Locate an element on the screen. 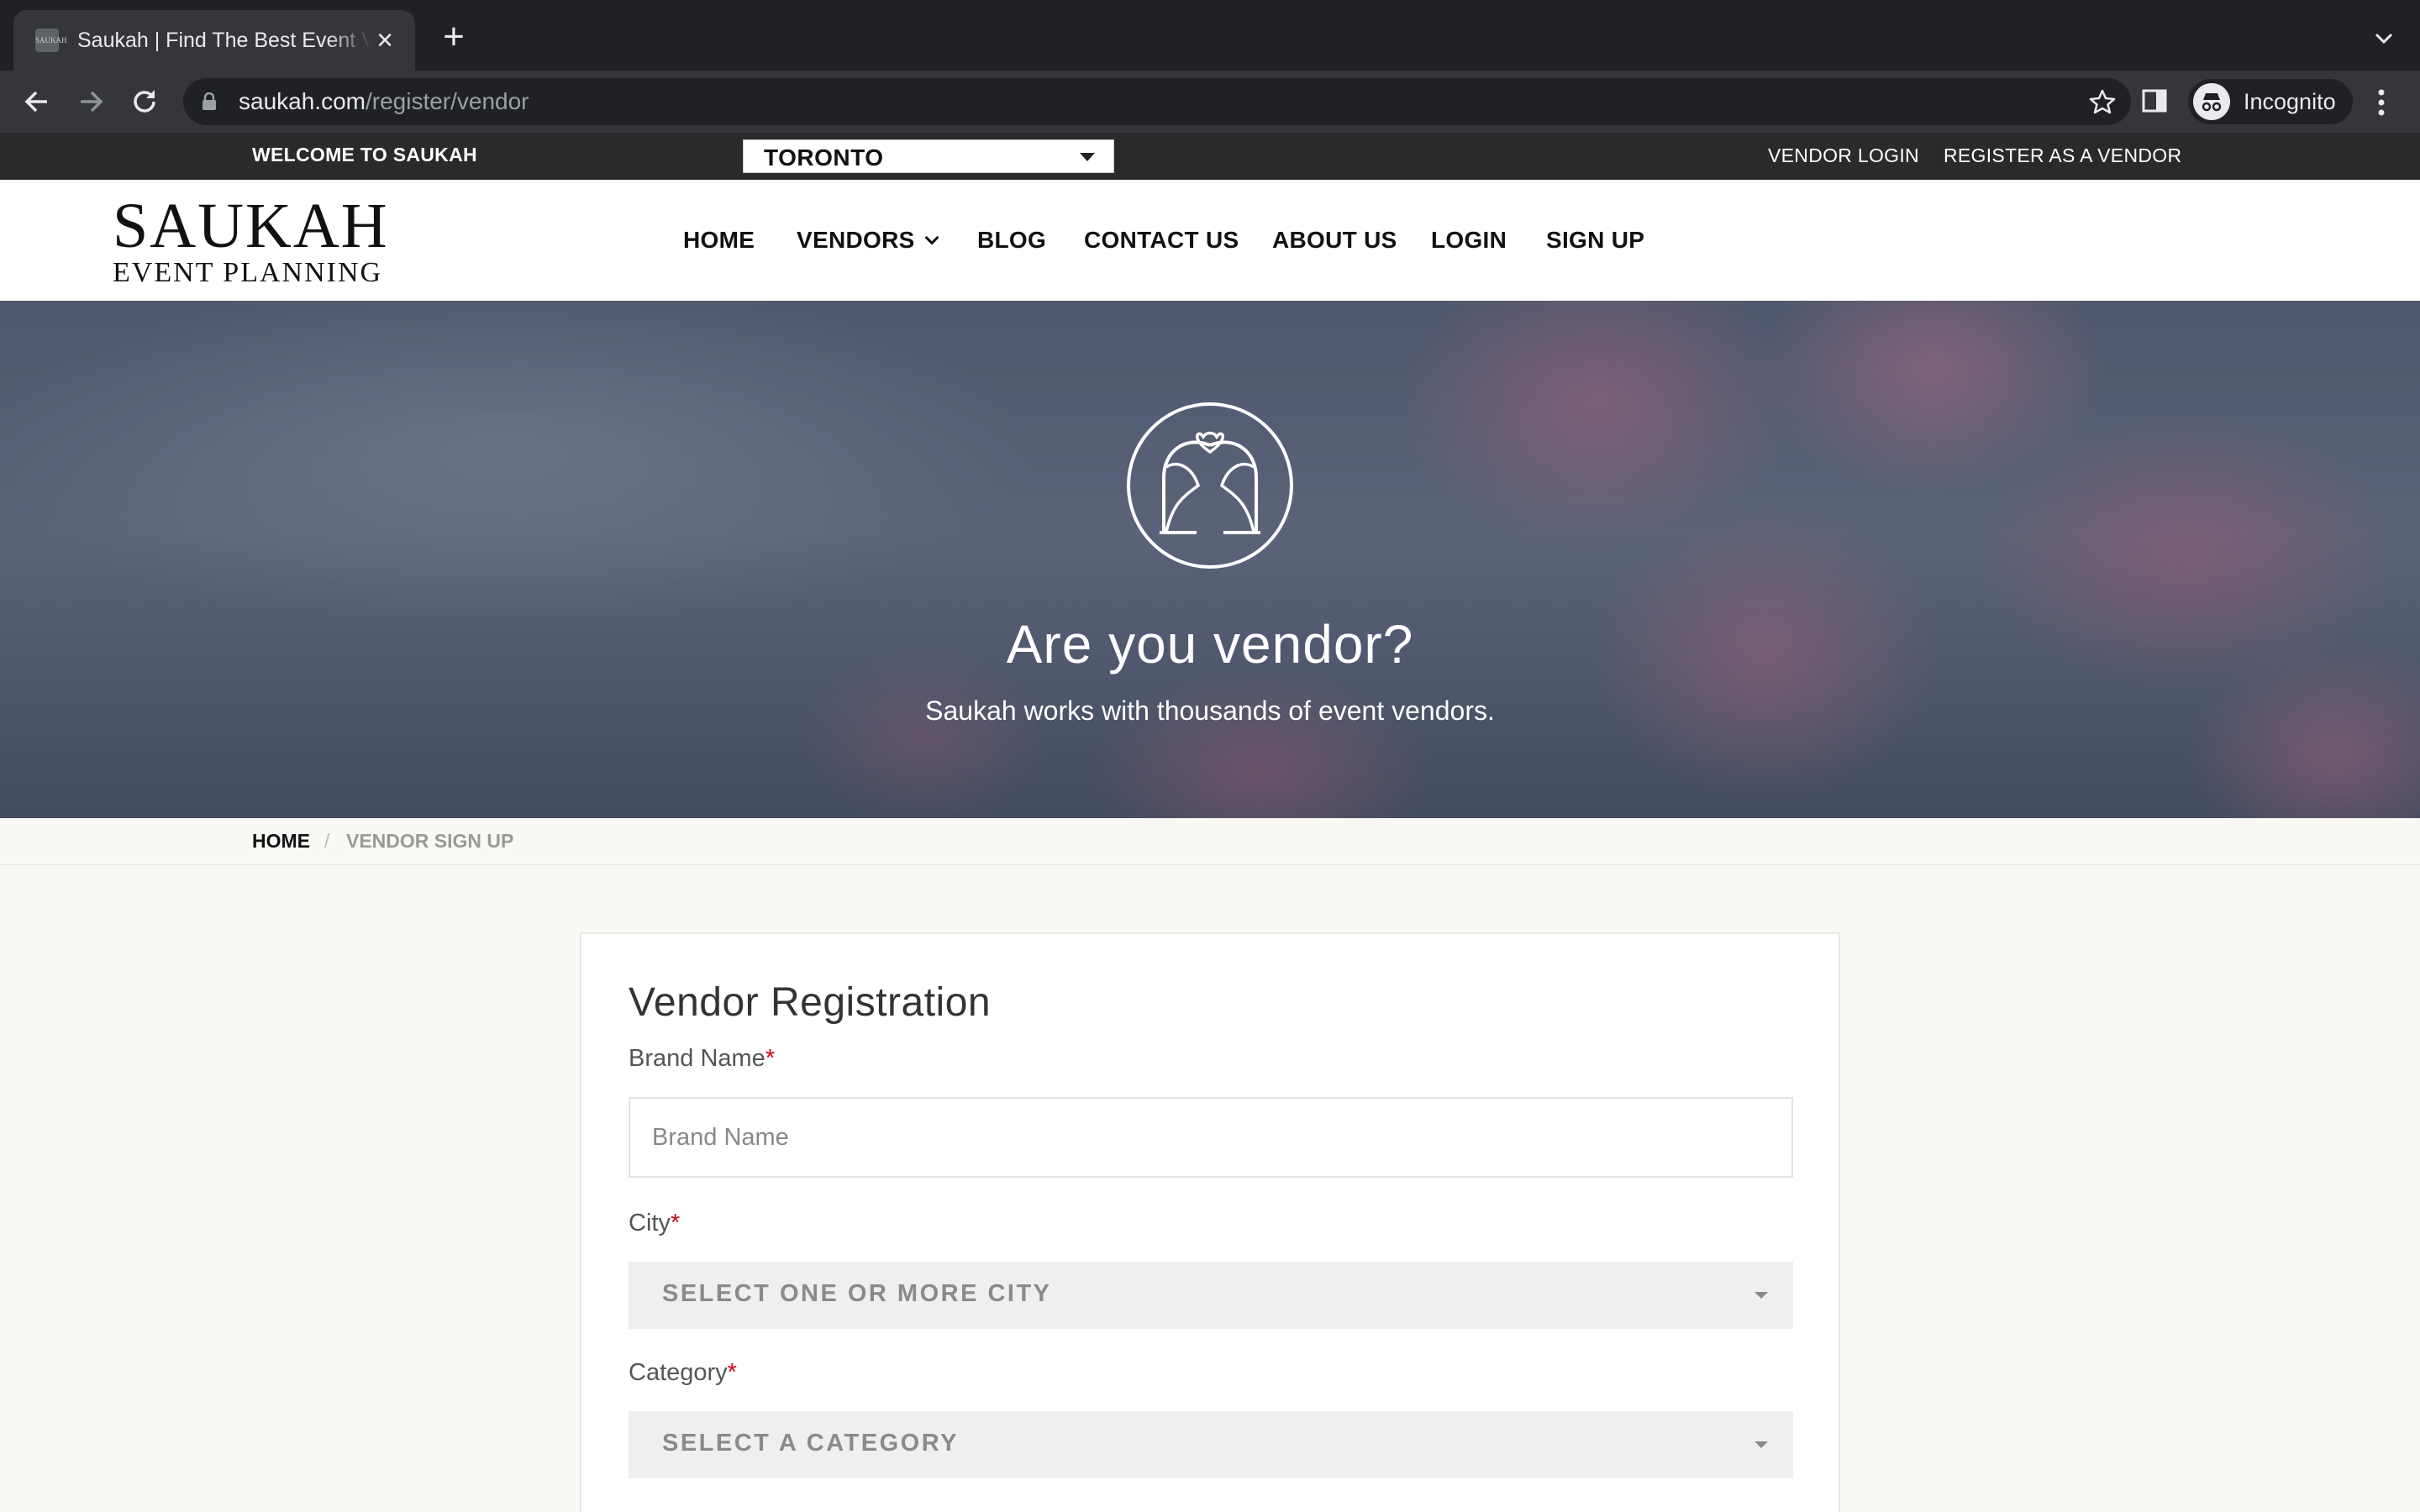 The width and height of the screenshot is (2420, 1512). breadcrumb-home-link: HOME is located at coordinates (281, 841).